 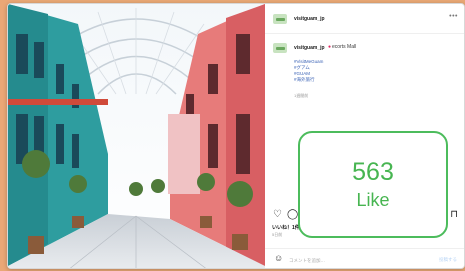 What do you see at coordinates (292, 215) in the screenshot?
I see `comment-icon: ◯` at bounding box center [292, 215].